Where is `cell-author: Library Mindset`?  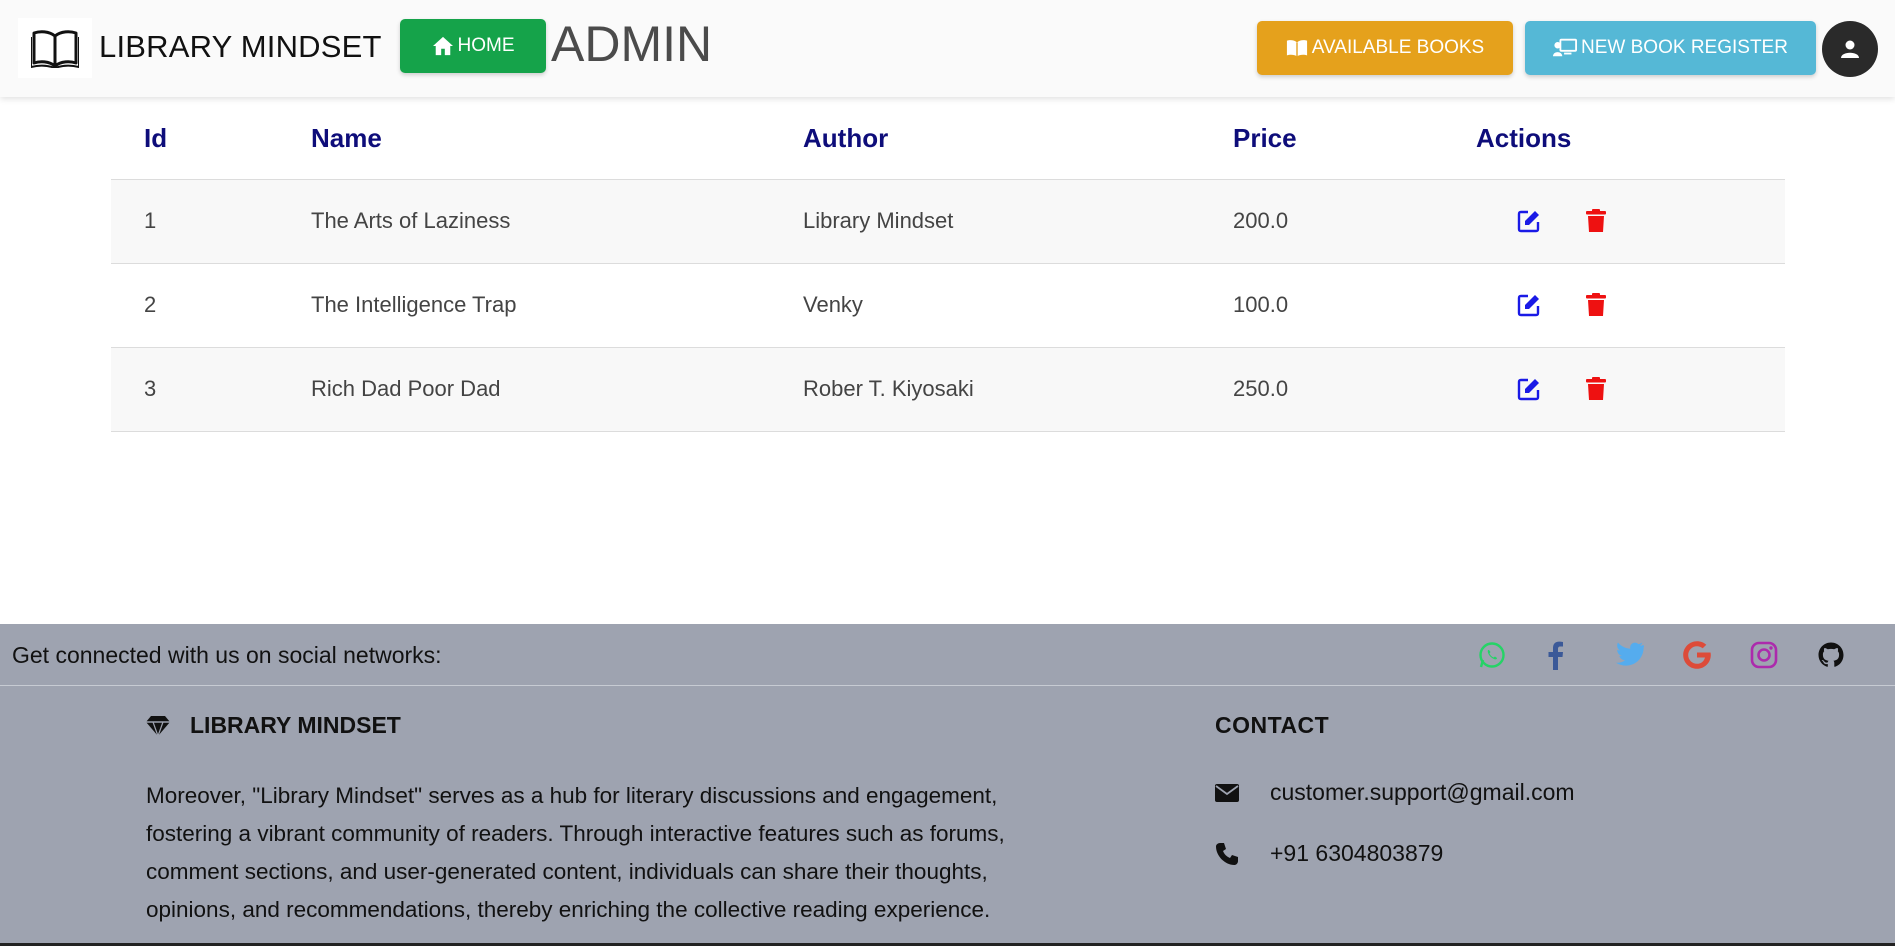 cell-author: Library Mindset is located at coordinates (1018, 221).